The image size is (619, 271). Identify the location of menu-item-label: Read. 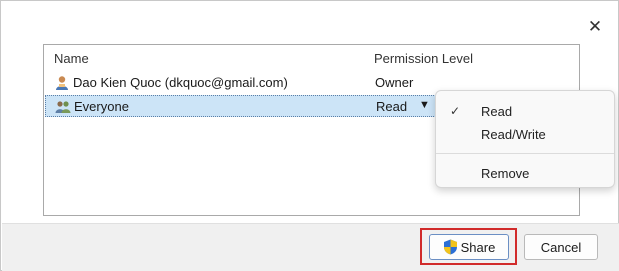
(497, 111).